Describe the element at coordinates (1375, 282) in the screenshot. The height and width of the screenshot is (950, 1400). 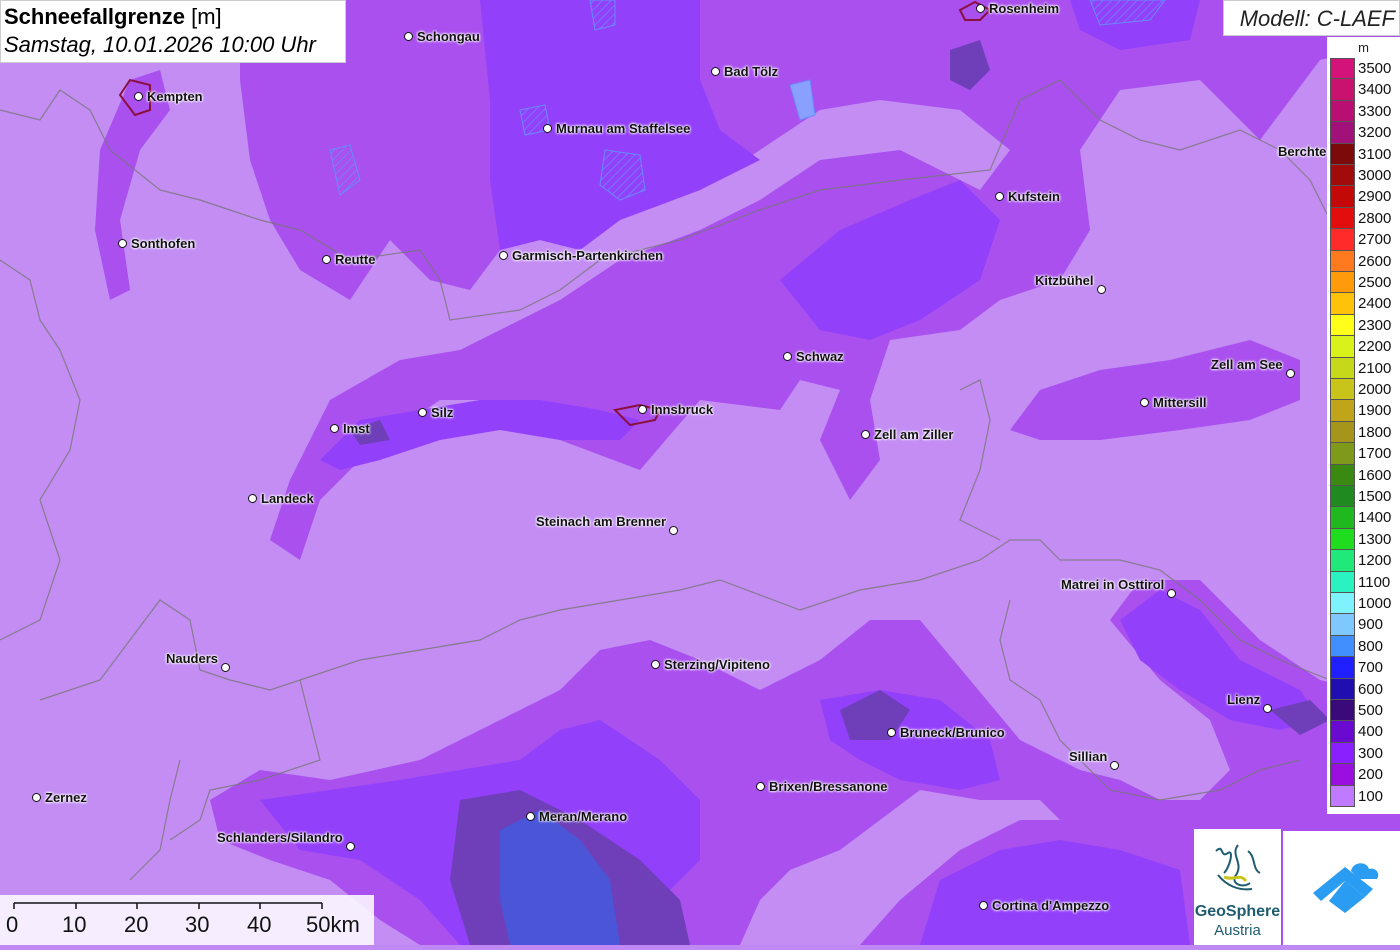
I see `legend-label: 2500` at that location.